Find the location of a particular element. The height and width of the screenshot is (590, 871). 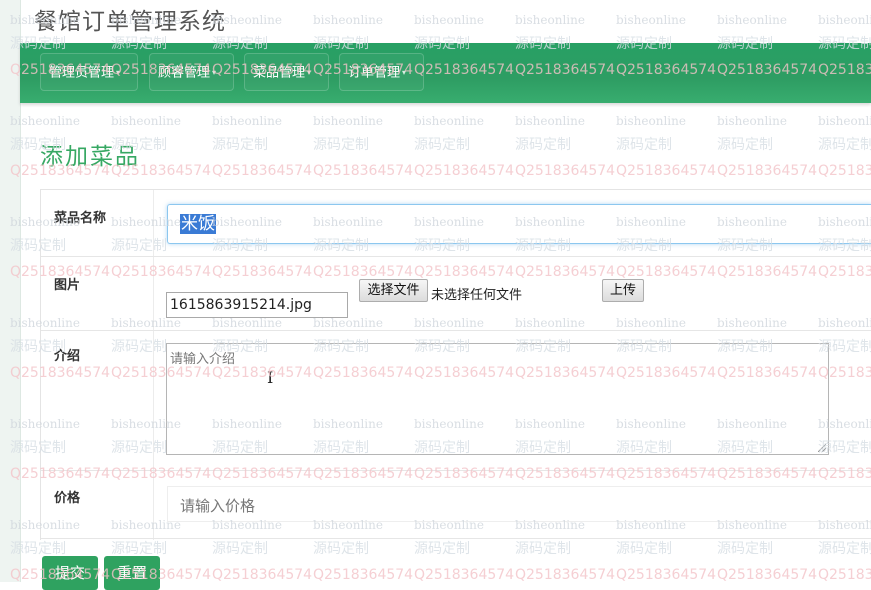

nav-admin-management: 管理员管理 ▾ is located at coordinates (89, 72).